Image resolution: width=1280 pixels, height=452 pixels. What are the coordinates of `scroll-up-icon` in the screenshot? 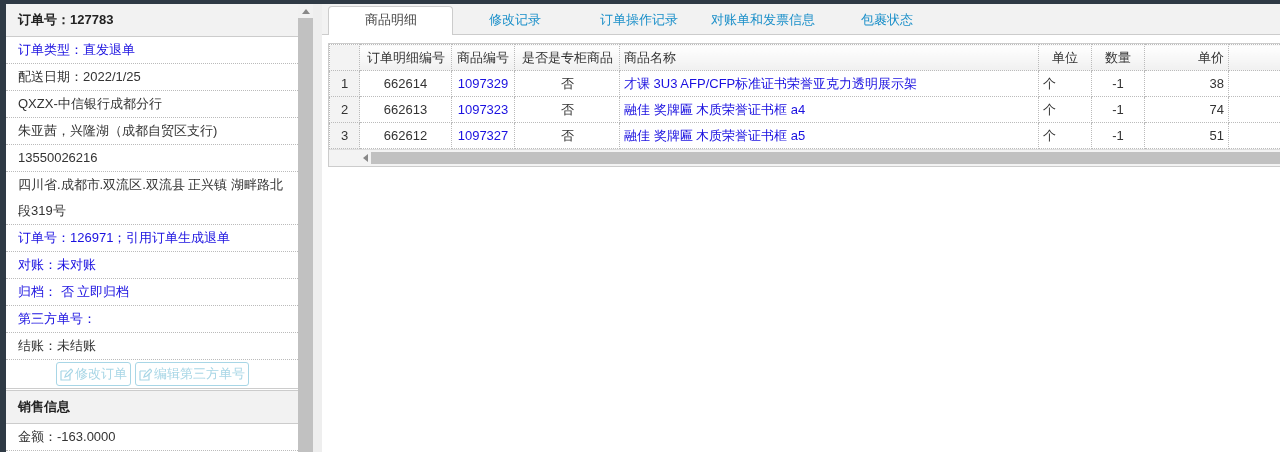 It's located at (305, 11).